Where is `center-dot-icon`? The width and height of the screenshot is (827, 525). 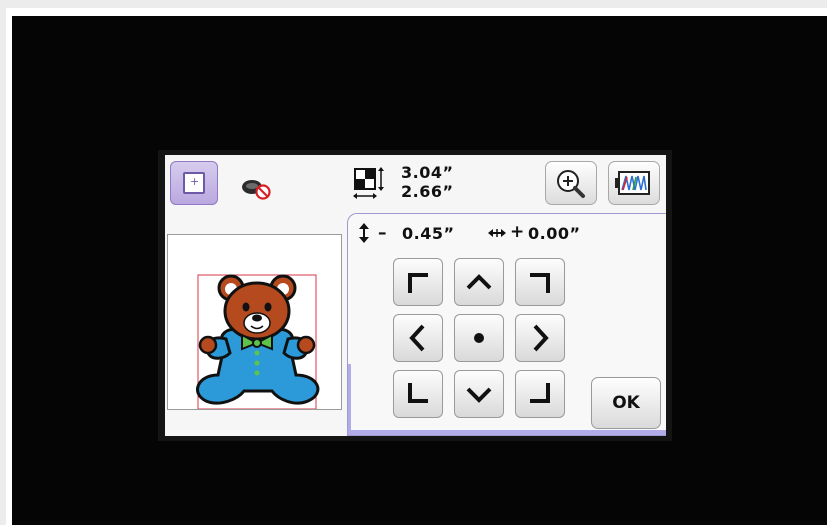 center-dot-icon is located at coordinates (479, 338).